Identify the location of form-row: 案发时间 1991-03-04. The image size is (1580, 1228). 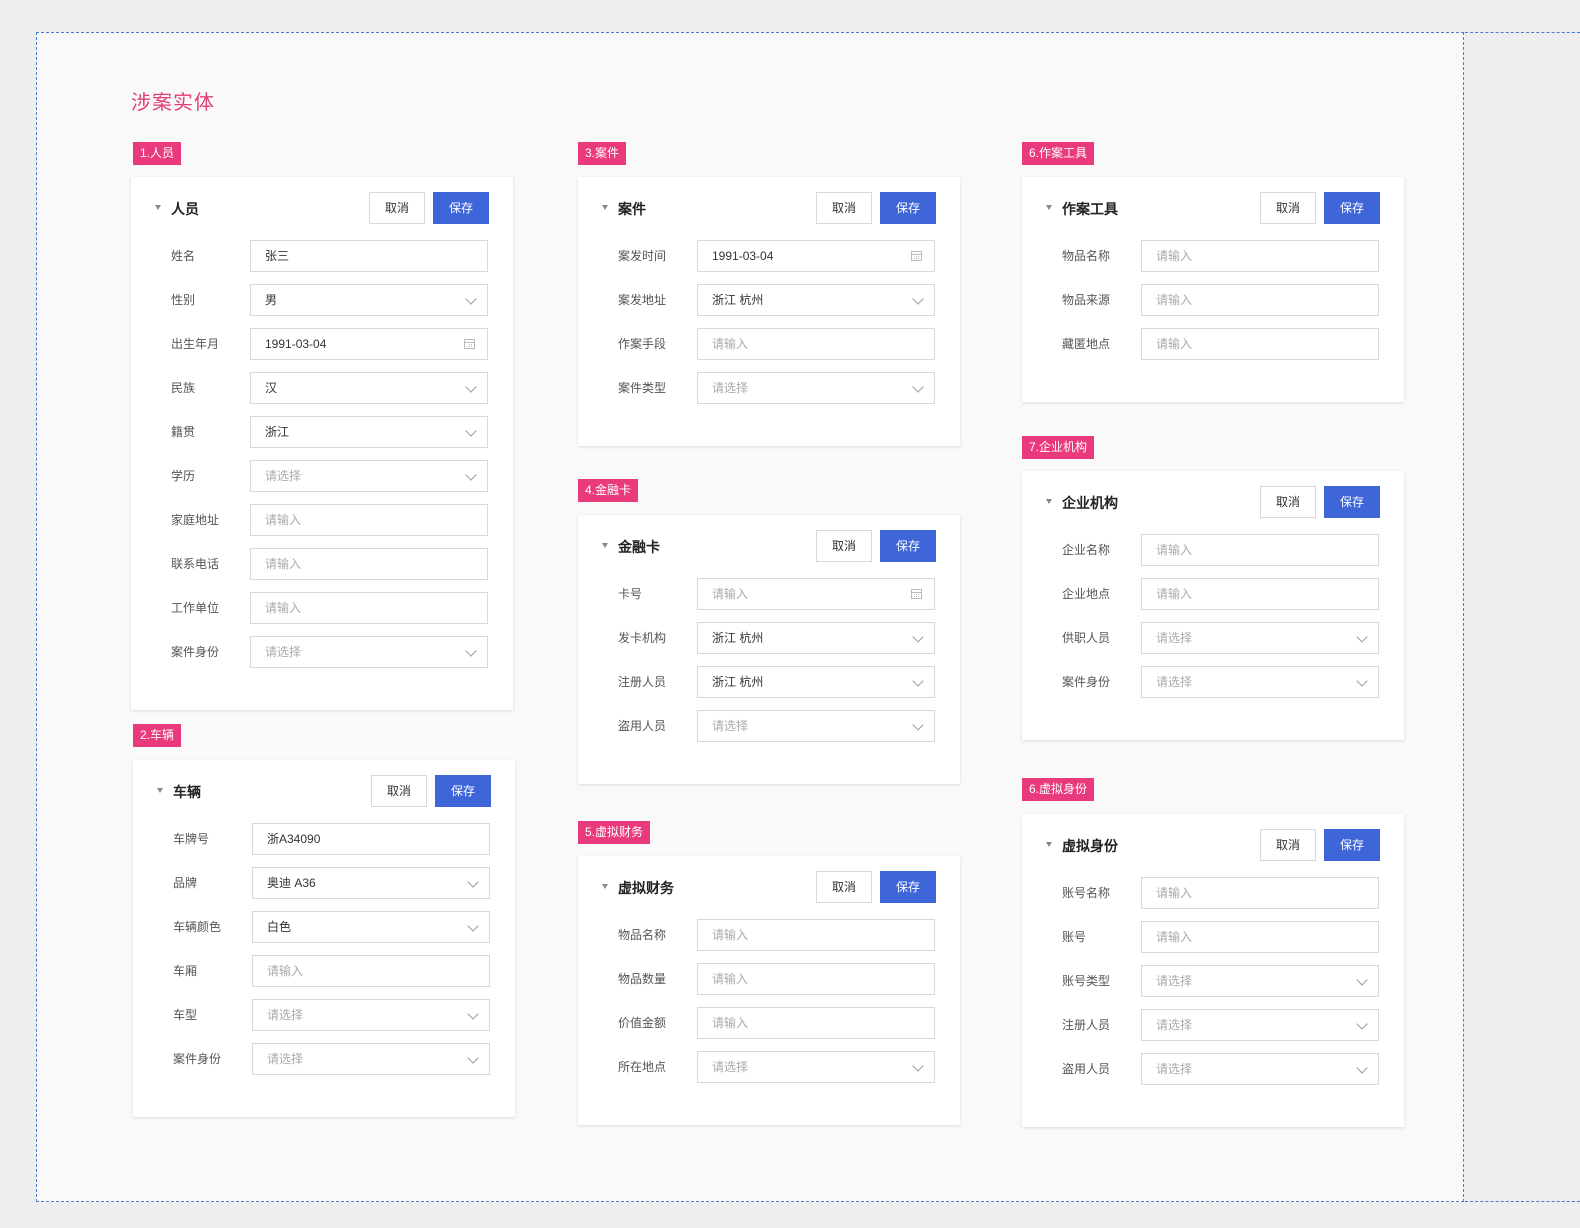
(769, 262).